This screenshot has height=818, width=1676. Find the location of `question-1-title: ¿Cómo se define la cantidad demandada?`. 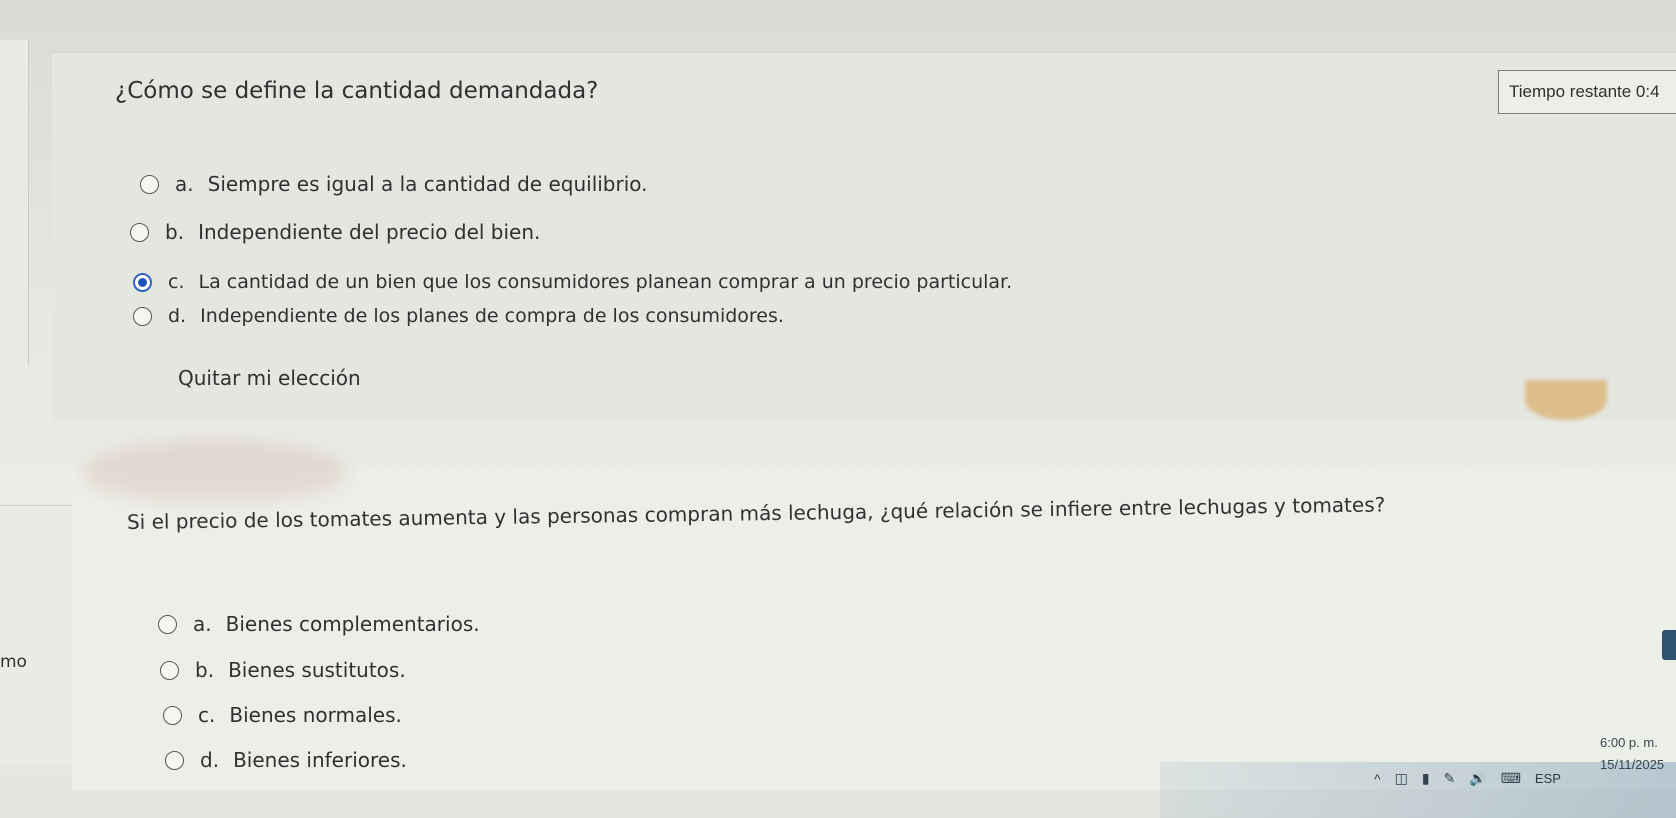

question-1-title: ¿Cómo se define la cantidad demandada? is located at coordinates (357, 91).